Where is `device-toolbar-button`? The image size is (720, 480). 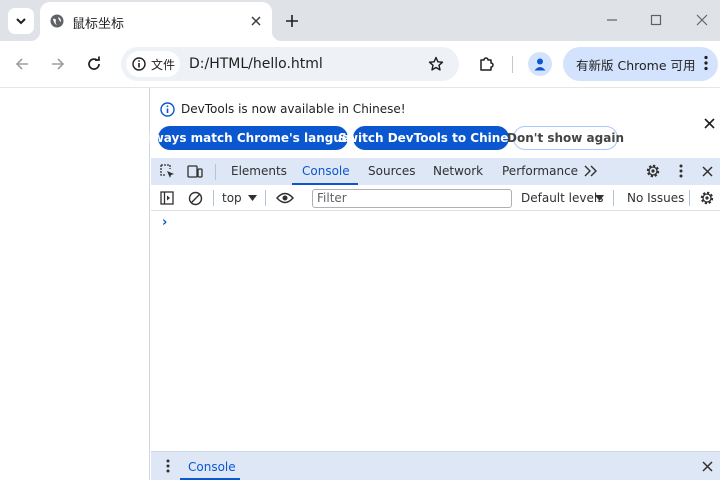
device-toolbar-button is located at coordinates (195, 171).